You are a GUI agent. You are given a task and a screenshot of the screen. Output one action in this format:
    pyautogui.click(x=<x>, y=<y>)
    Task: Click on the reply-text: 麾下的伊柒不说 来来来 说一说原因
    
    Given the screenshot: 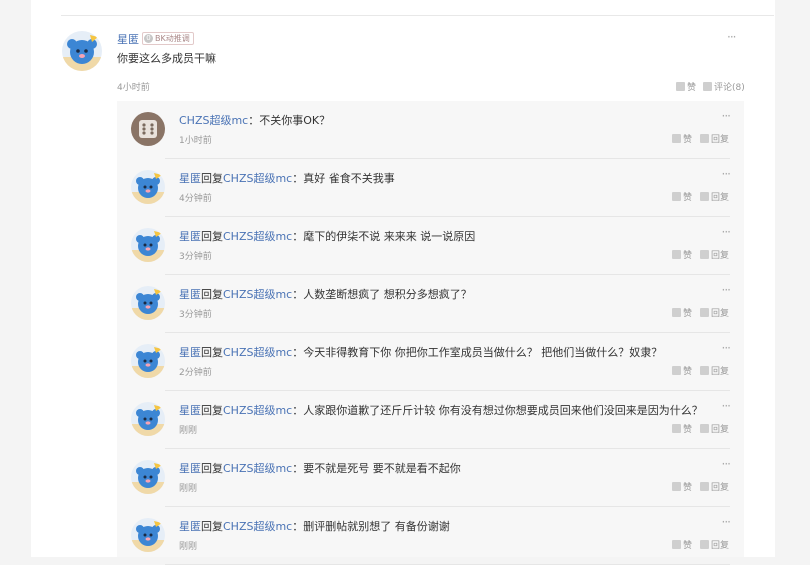 What is the action you would take?
    pyautogui.click(x=389, y=236)
    